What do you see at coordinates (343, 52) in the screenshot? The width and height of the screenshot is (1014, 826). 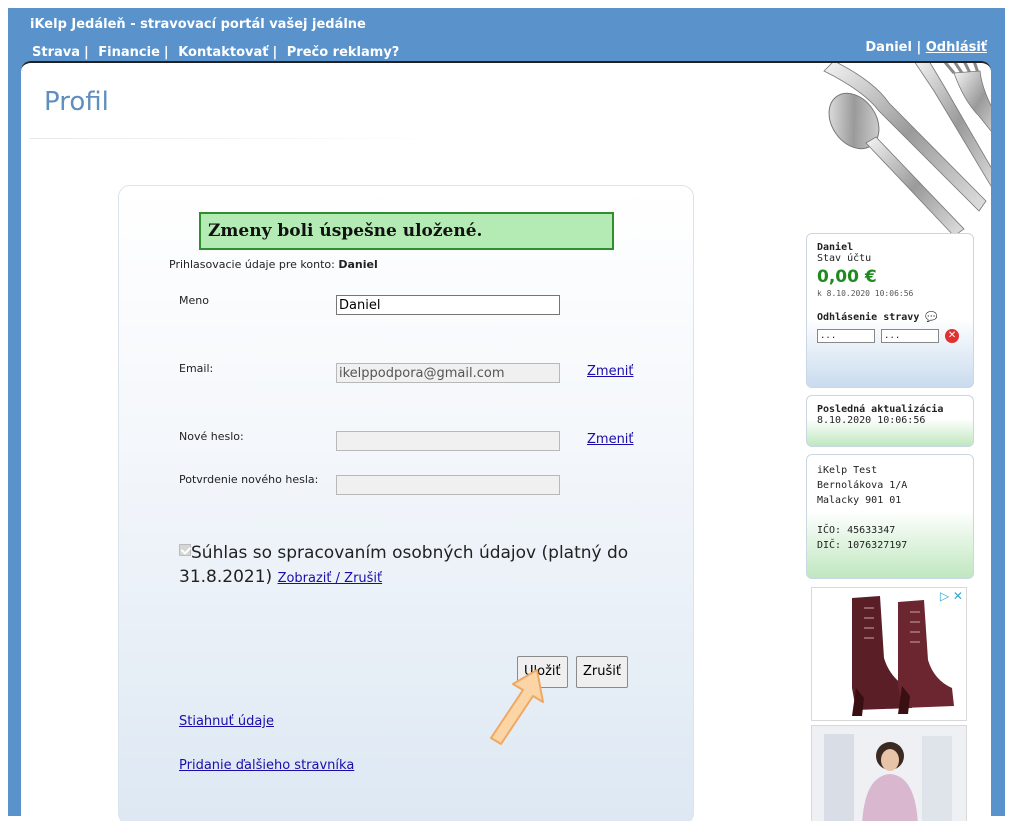 I see `nav-item-preco-reklamy: Prečo reklamy?` at bounding box center [343, 52].